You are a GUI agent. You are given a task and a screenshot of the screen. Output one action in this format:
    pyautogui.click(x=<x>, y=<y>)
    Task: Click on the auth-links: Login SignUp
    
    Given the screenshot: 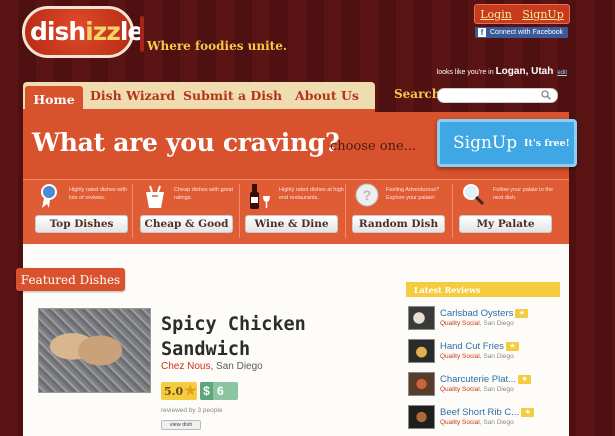 What is the action you would take?
    pyautogui.click(x=522, y=14)
    